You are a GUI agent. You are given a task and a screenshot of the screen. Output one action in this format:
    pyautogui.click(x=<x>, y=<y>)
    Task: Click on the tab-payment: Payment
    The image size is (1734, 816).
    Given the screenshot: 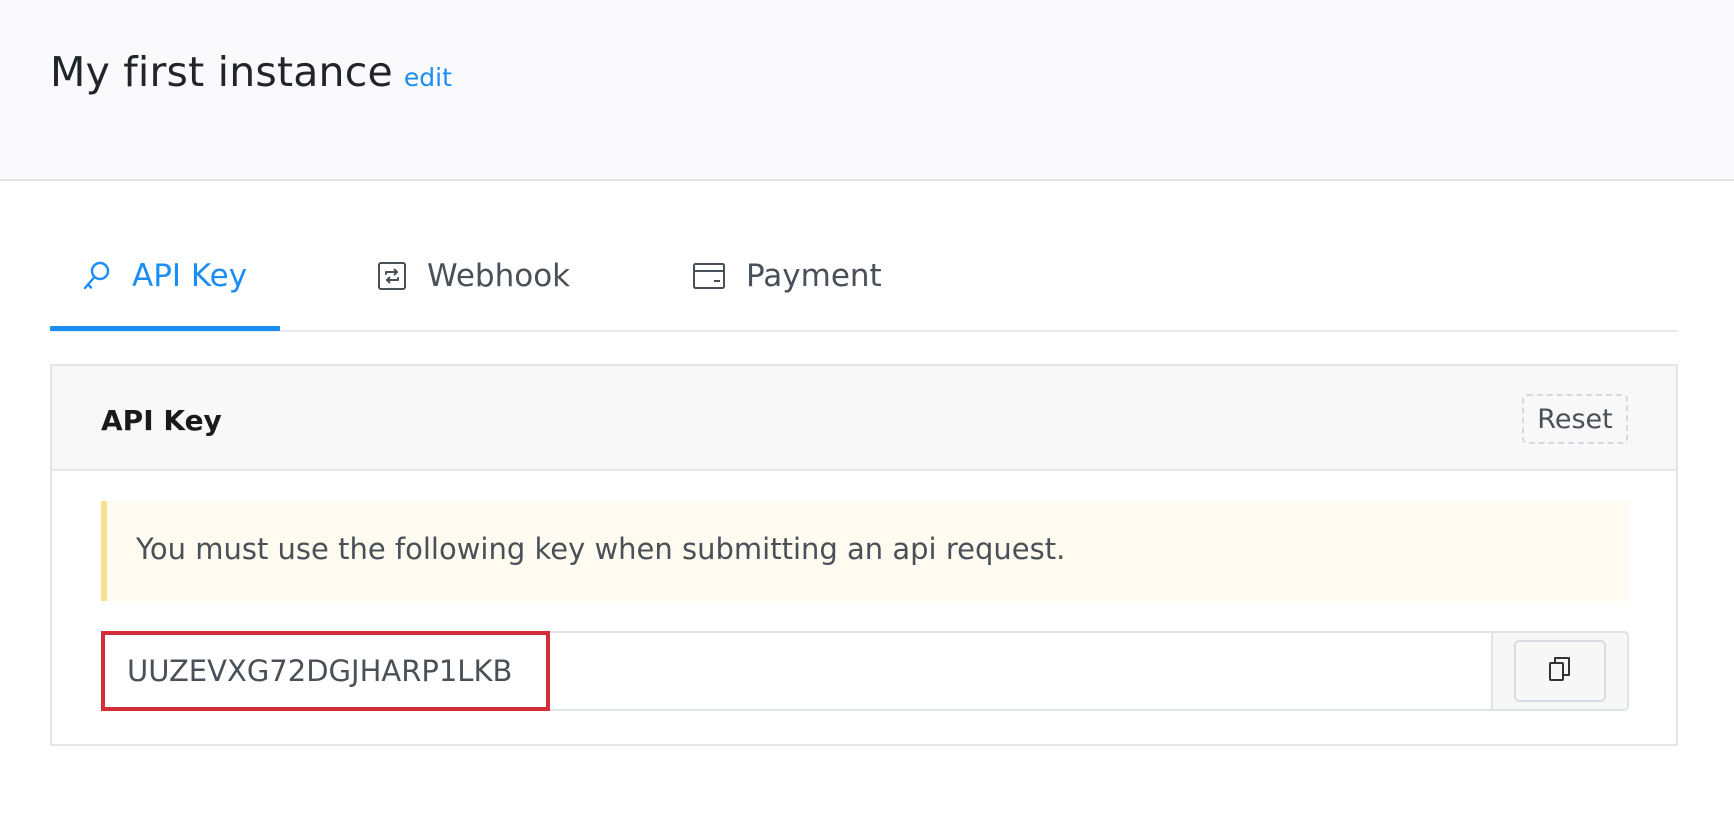 What is the action you would take?
    pyautogui.click(x=787, y=285)
    